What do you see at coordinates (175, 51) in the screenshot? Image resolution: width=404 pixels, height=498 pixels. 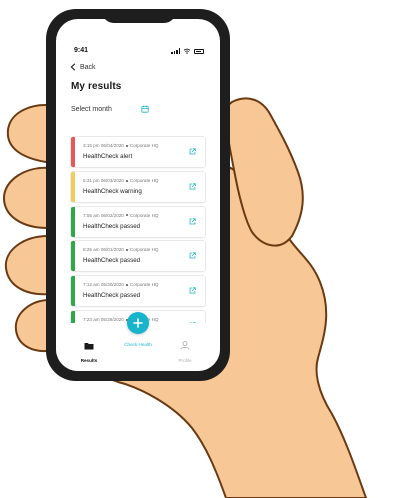 I see `signal-icon` at bounding box center [175, 51].